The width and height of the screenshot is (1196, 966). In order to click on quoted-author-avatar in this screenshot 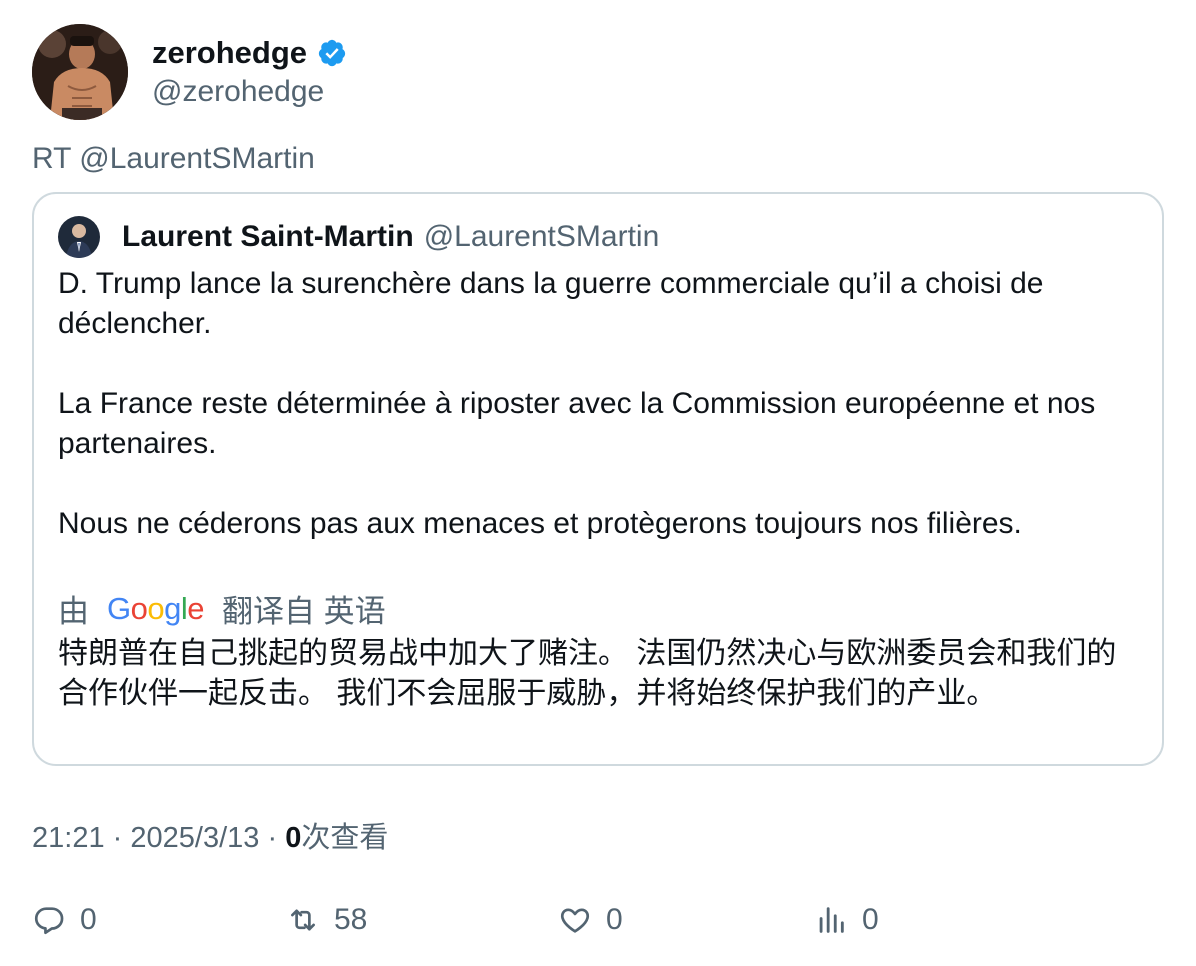, I will do `click(79, 237)`.